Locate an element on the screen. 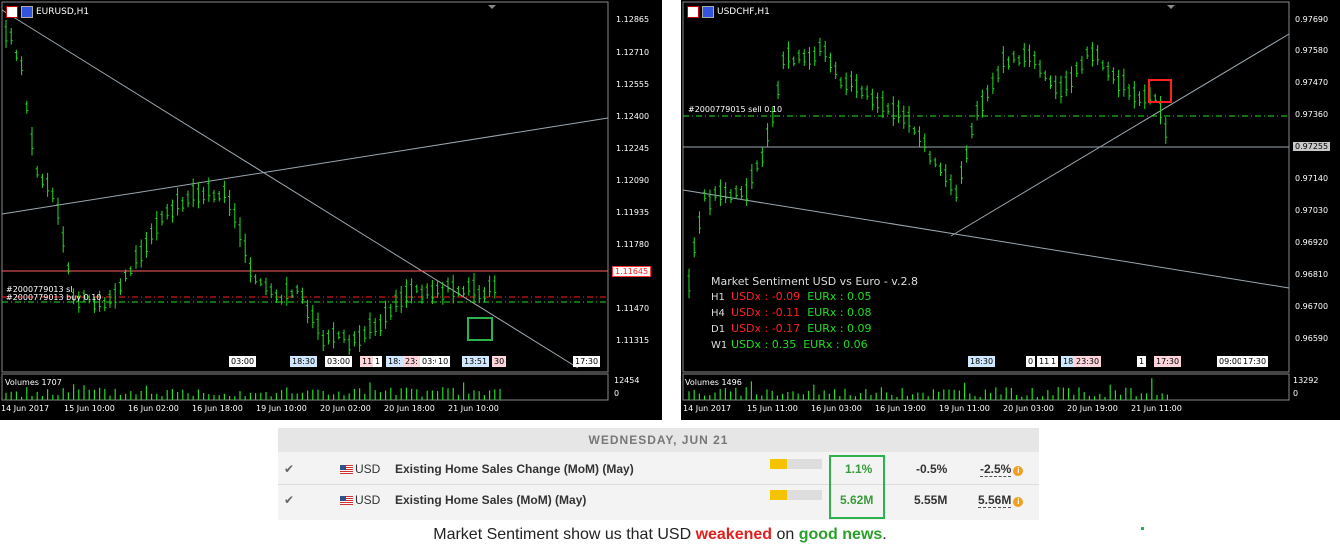 This screenshot has width=1340, height=558. time-axis-label: 20 Jun 18:00 is located at coordinates (409, 408).